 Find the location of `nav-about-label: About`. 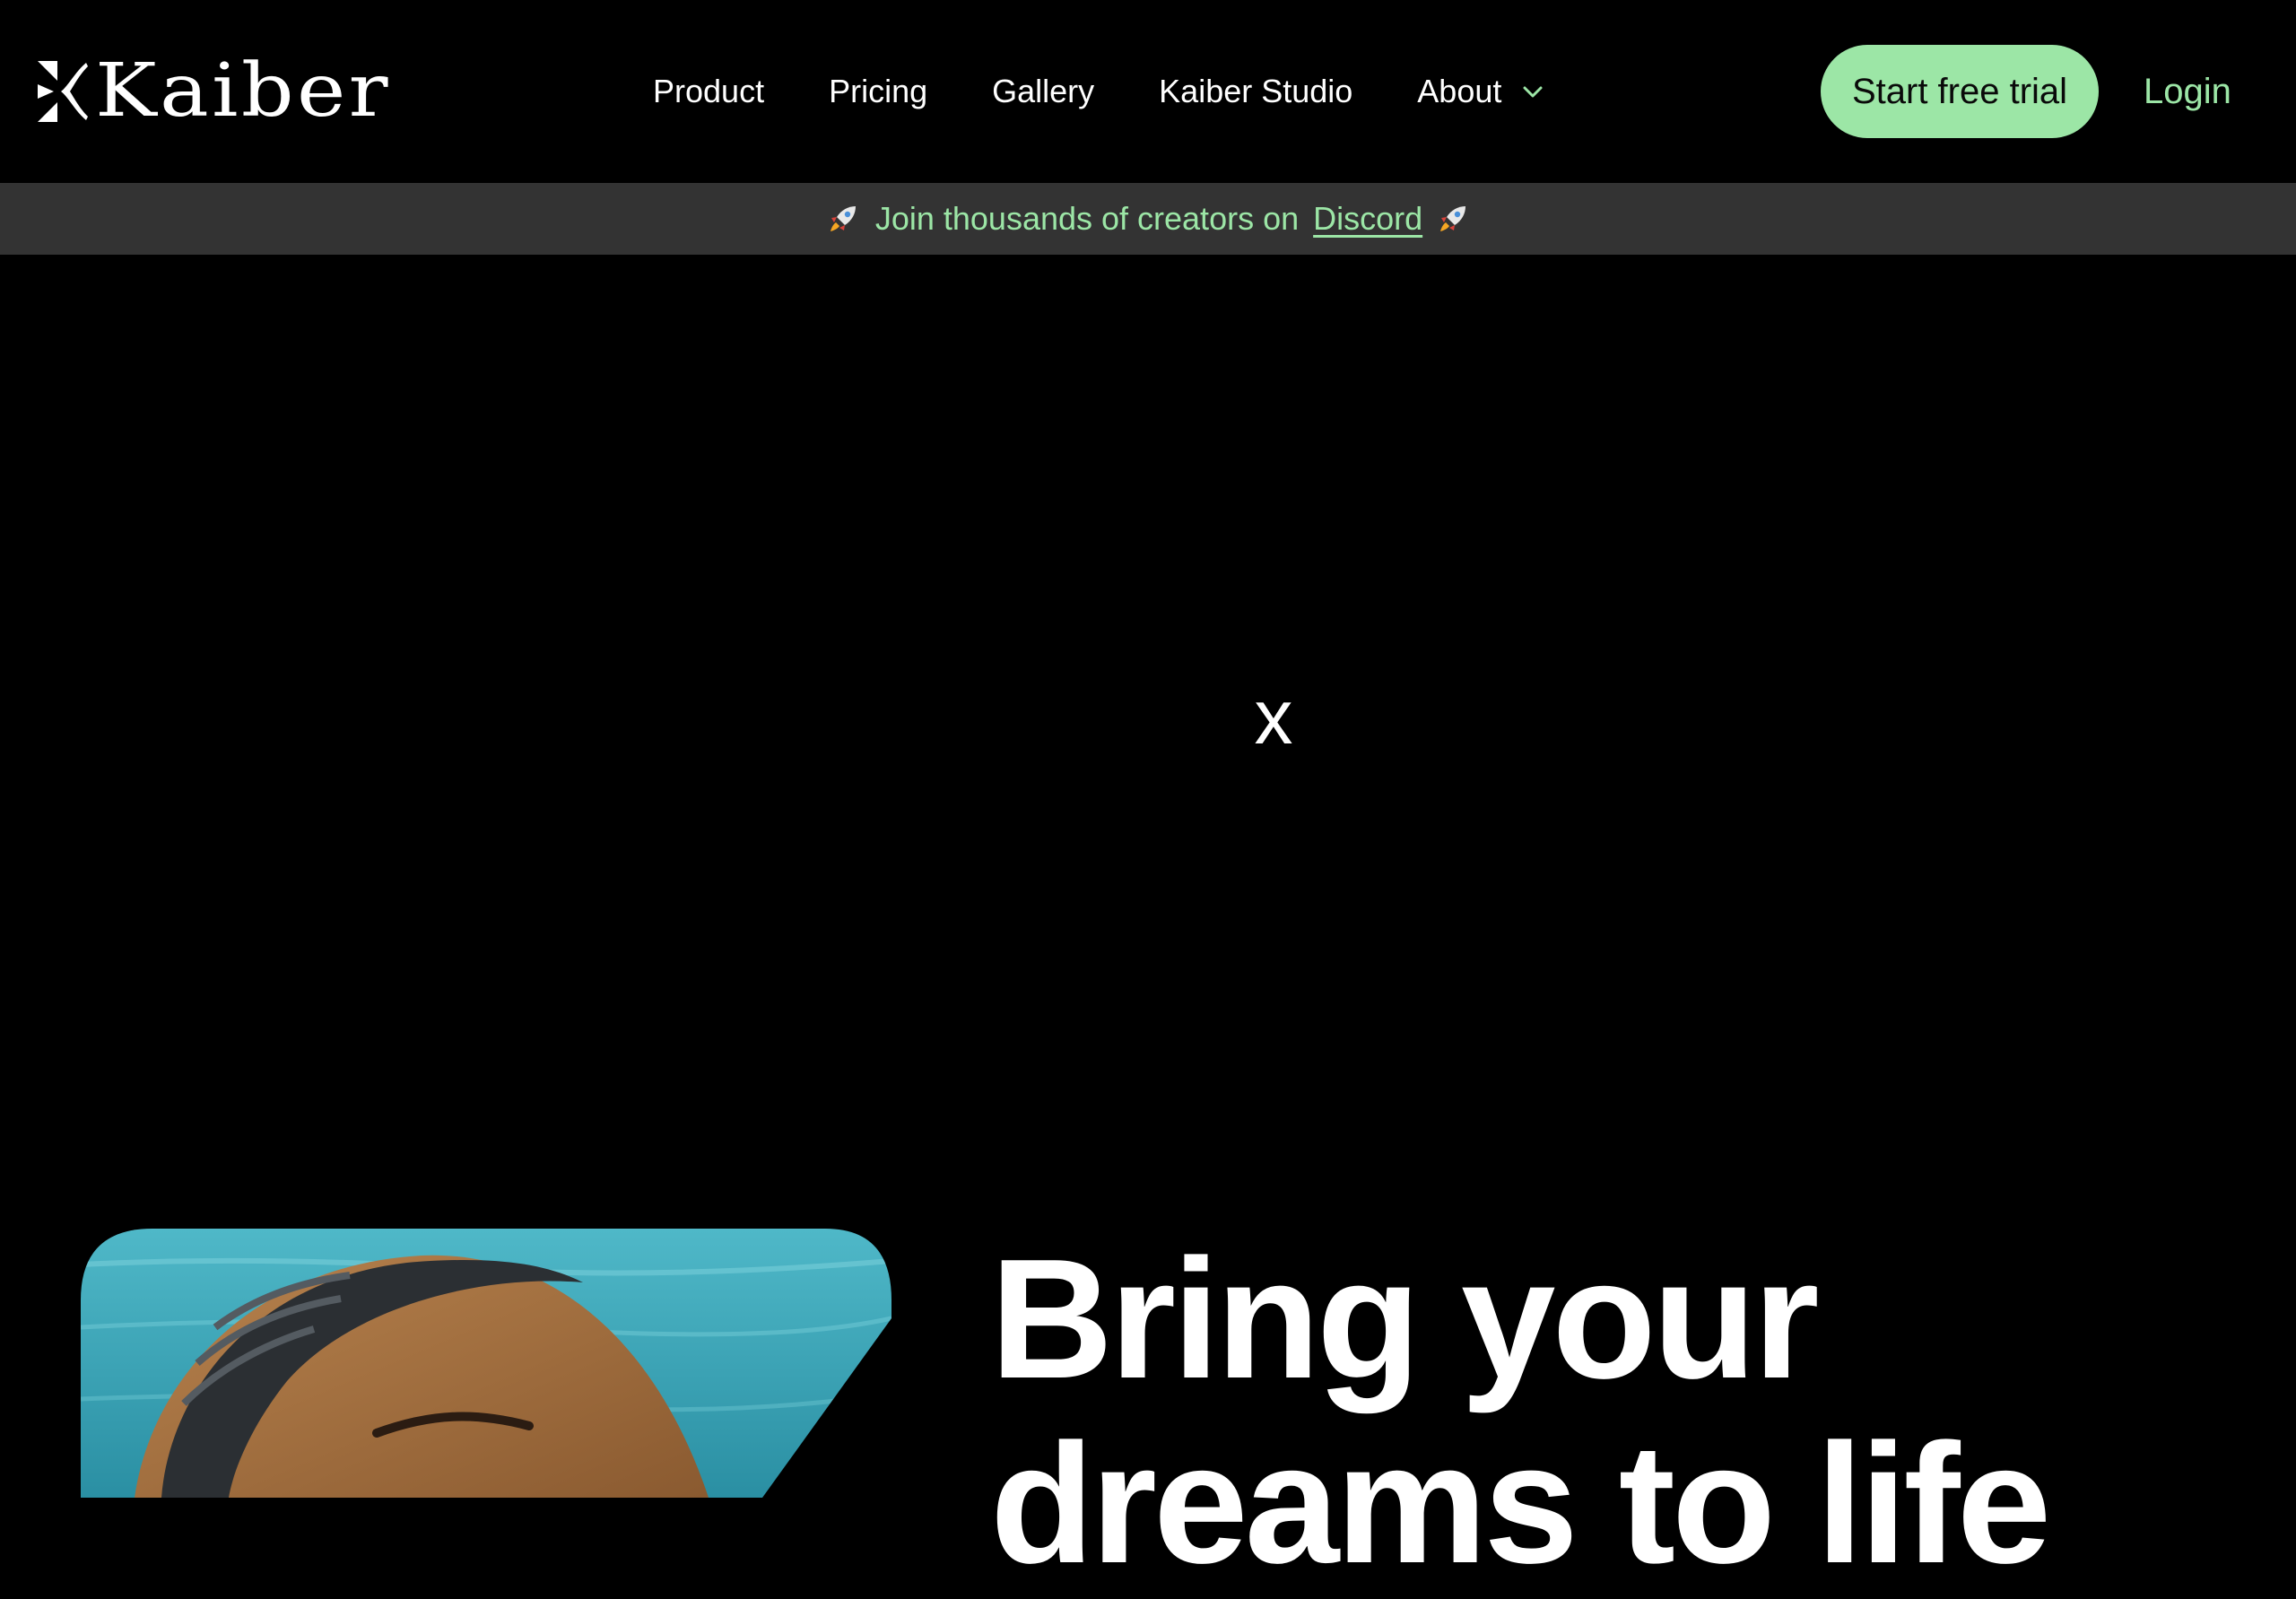

nav-about-label: About is located at coordinates (1459, 91).